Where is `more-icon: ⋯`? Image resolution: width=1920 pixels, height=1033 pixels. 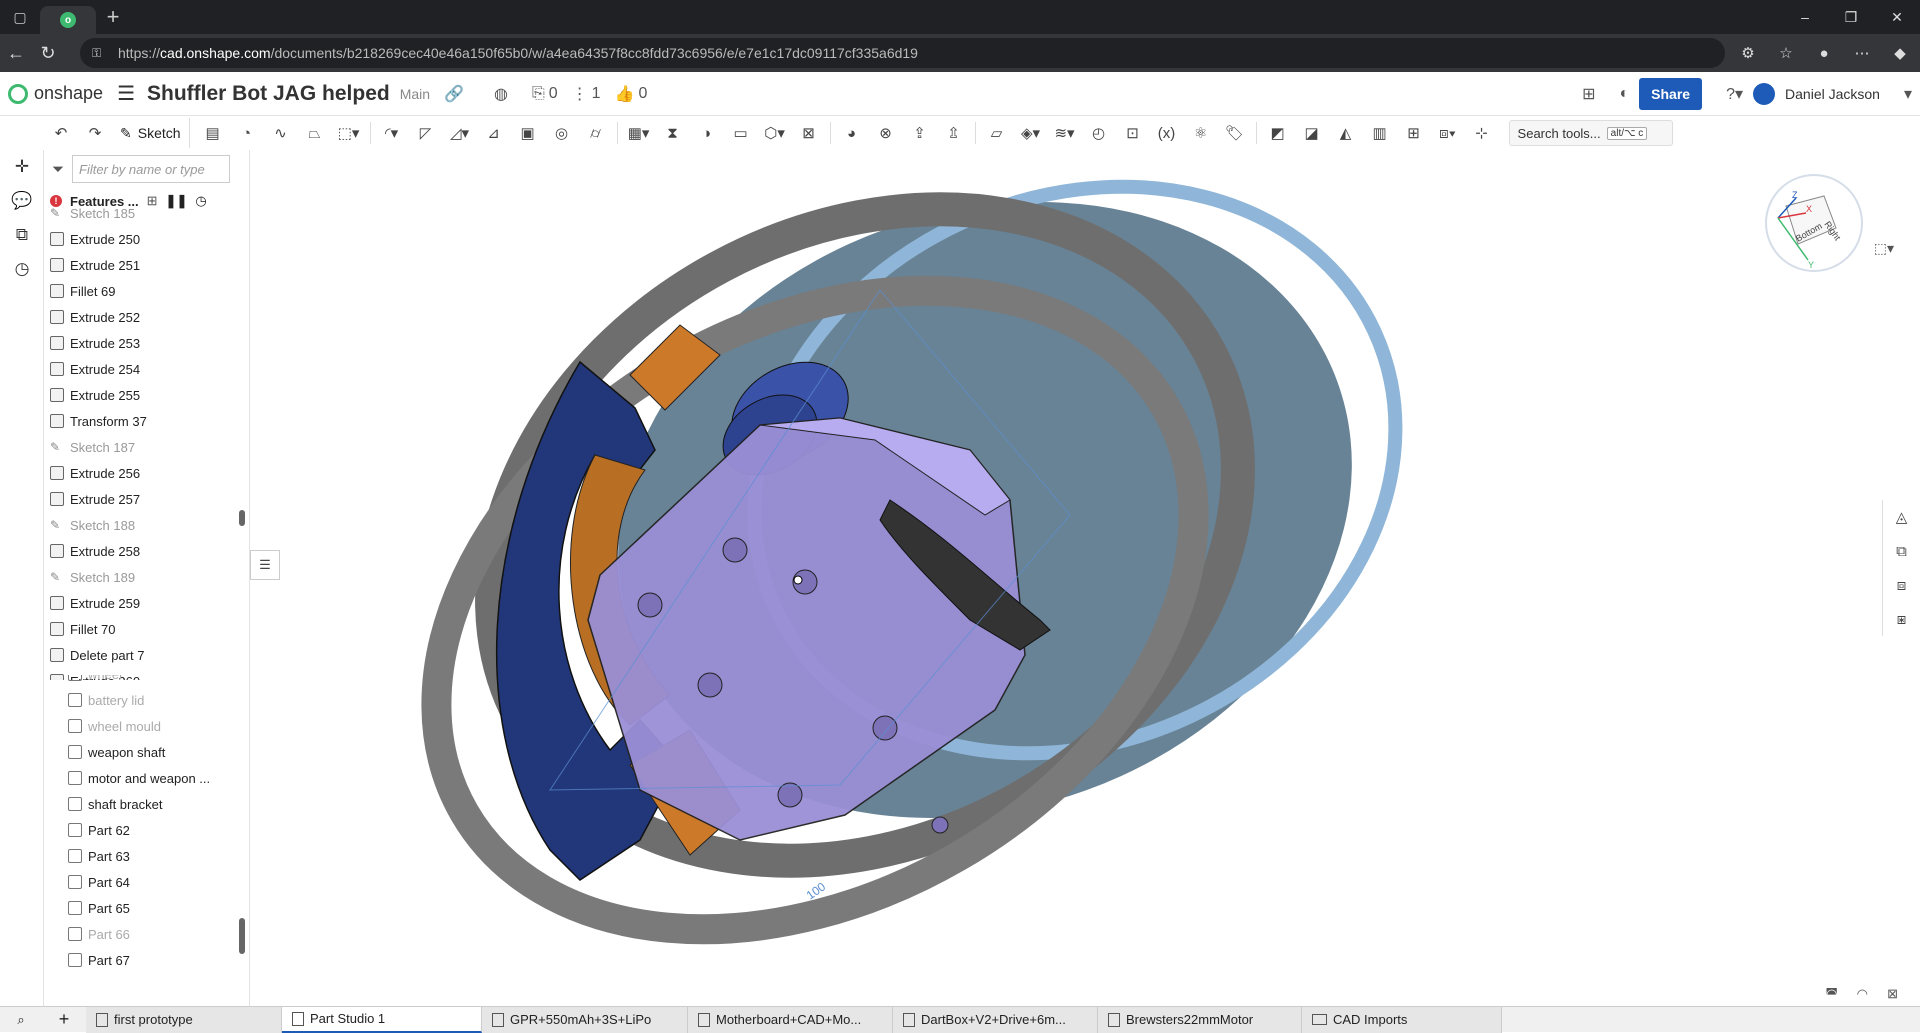 more-icon: ⋯ is located at coordinates (1862, 53).